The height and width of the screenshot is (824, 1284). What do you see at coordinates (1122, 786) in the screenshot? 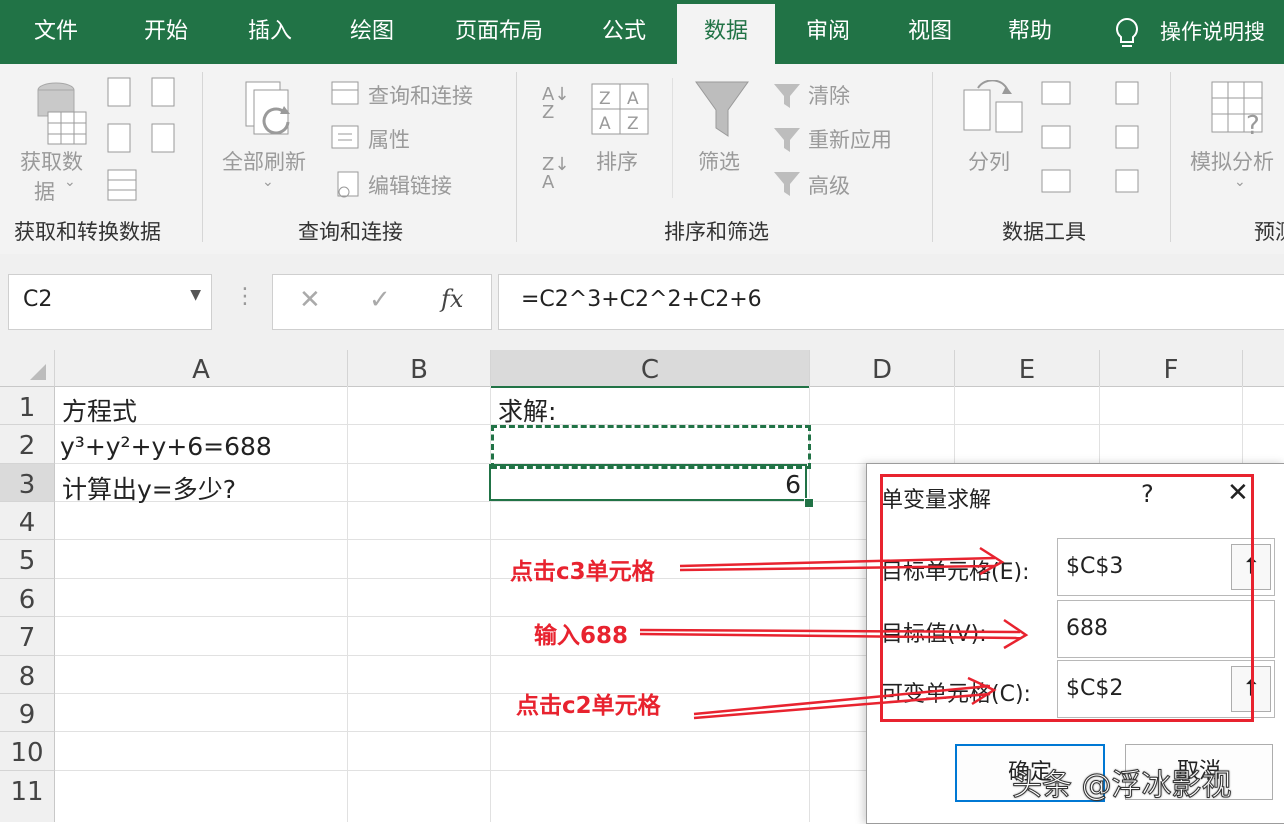
I see `watermark-text: 头条 @浮冰影视` at bounding box center [1122, 786].